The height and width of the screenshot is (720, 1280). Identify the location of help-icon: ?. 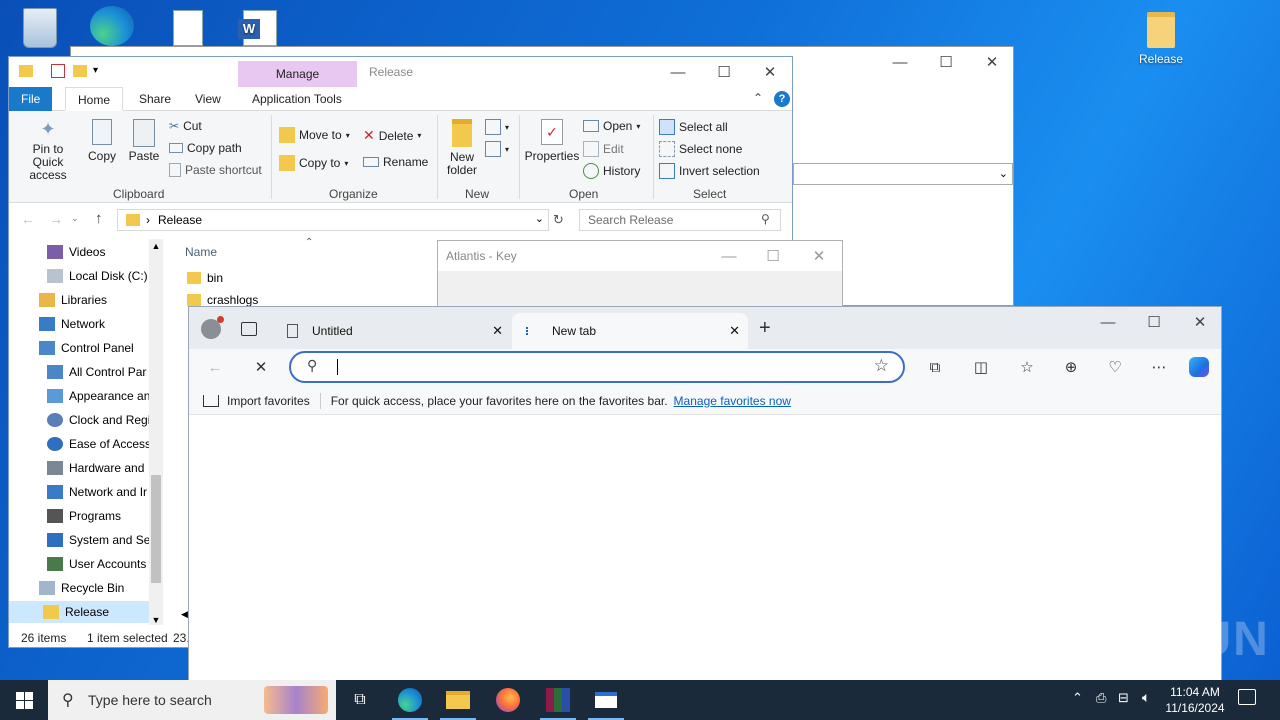
(782, 99).